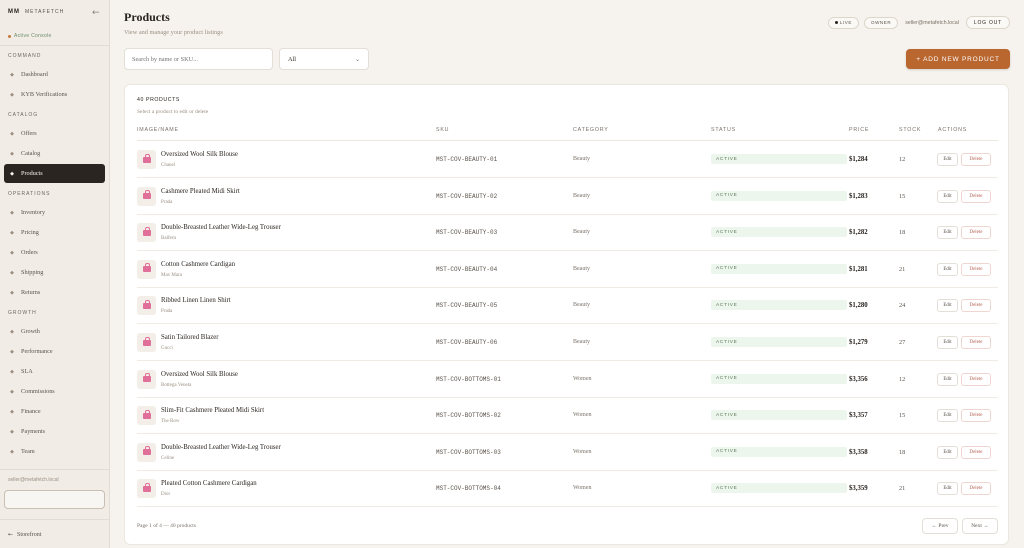 Image resolution: width=1024 pixels, height=548 pixels. I want to click on col-header-category: CATEGORY, so click(591, 130).